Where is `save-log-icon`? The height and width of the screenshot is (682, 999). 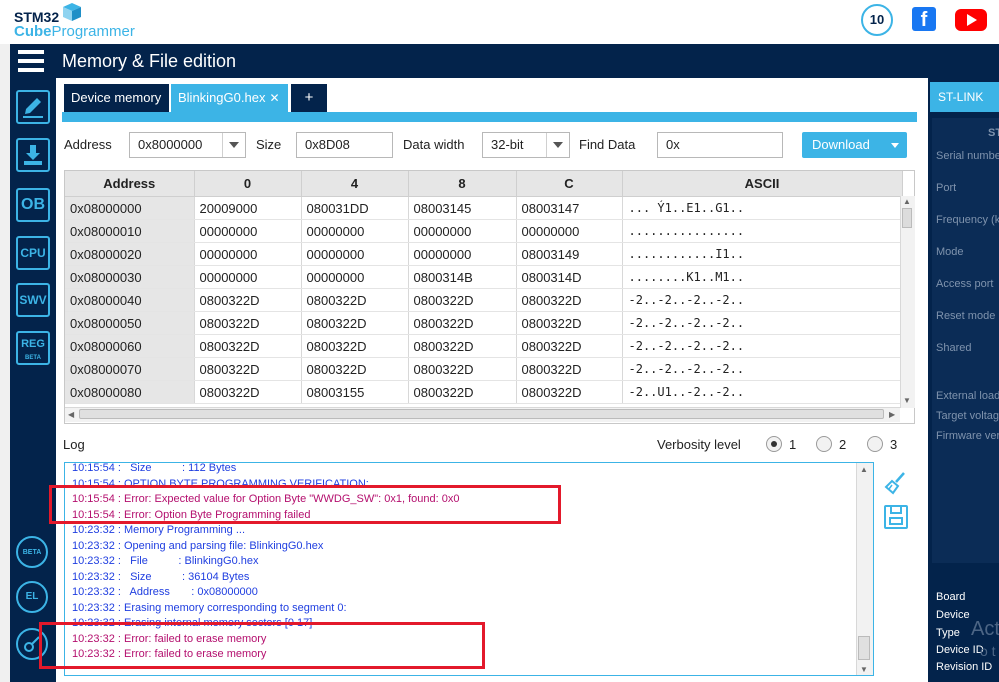
save-log-icon is located at coordinates (896, 517).